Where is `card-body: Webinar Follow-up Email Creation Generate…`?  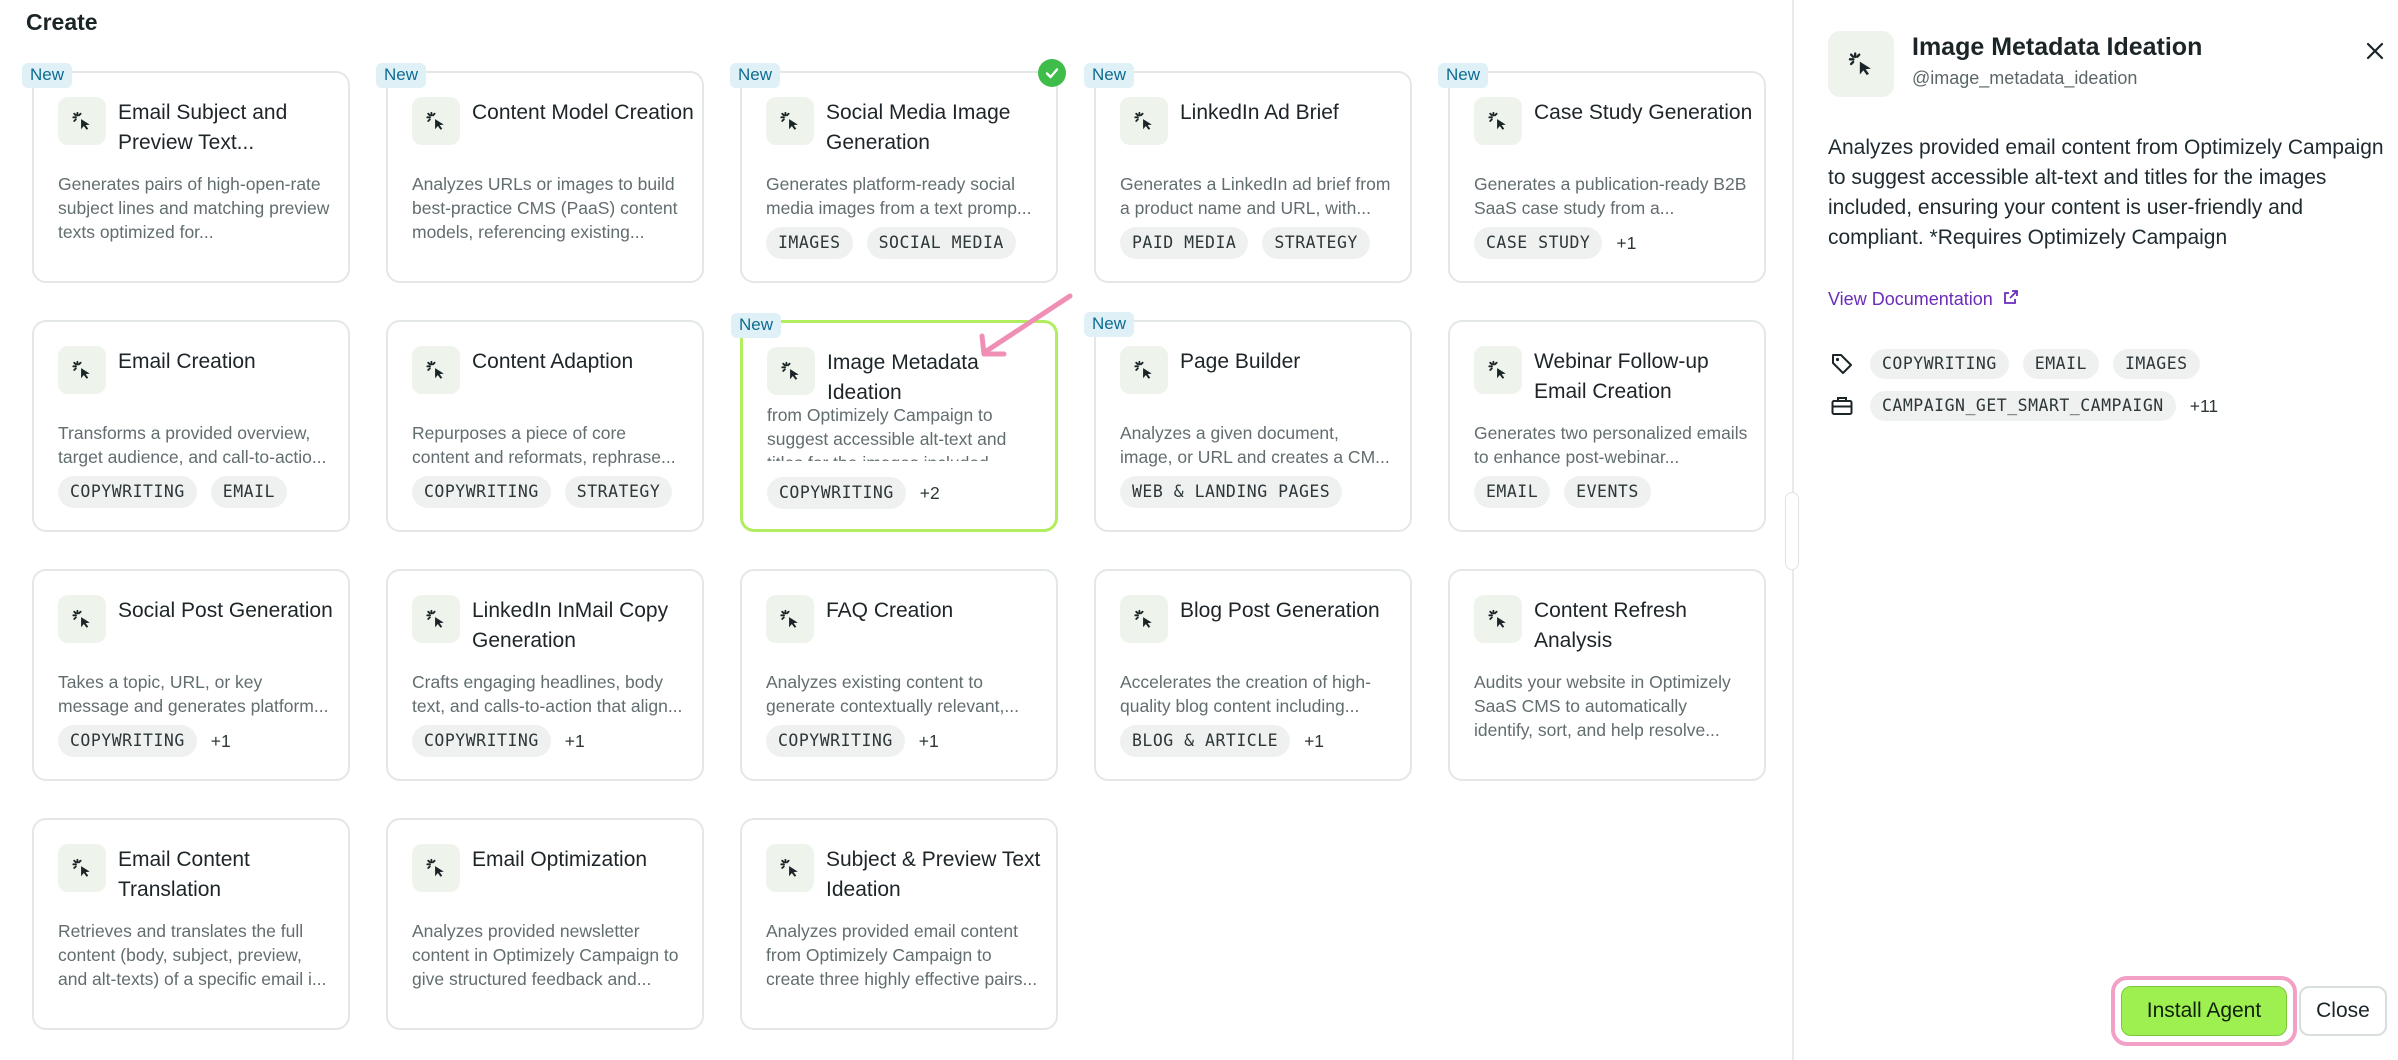
card-body: Webinar Follow-up Email Creation Generate… is located at coordinates (1607, 426).